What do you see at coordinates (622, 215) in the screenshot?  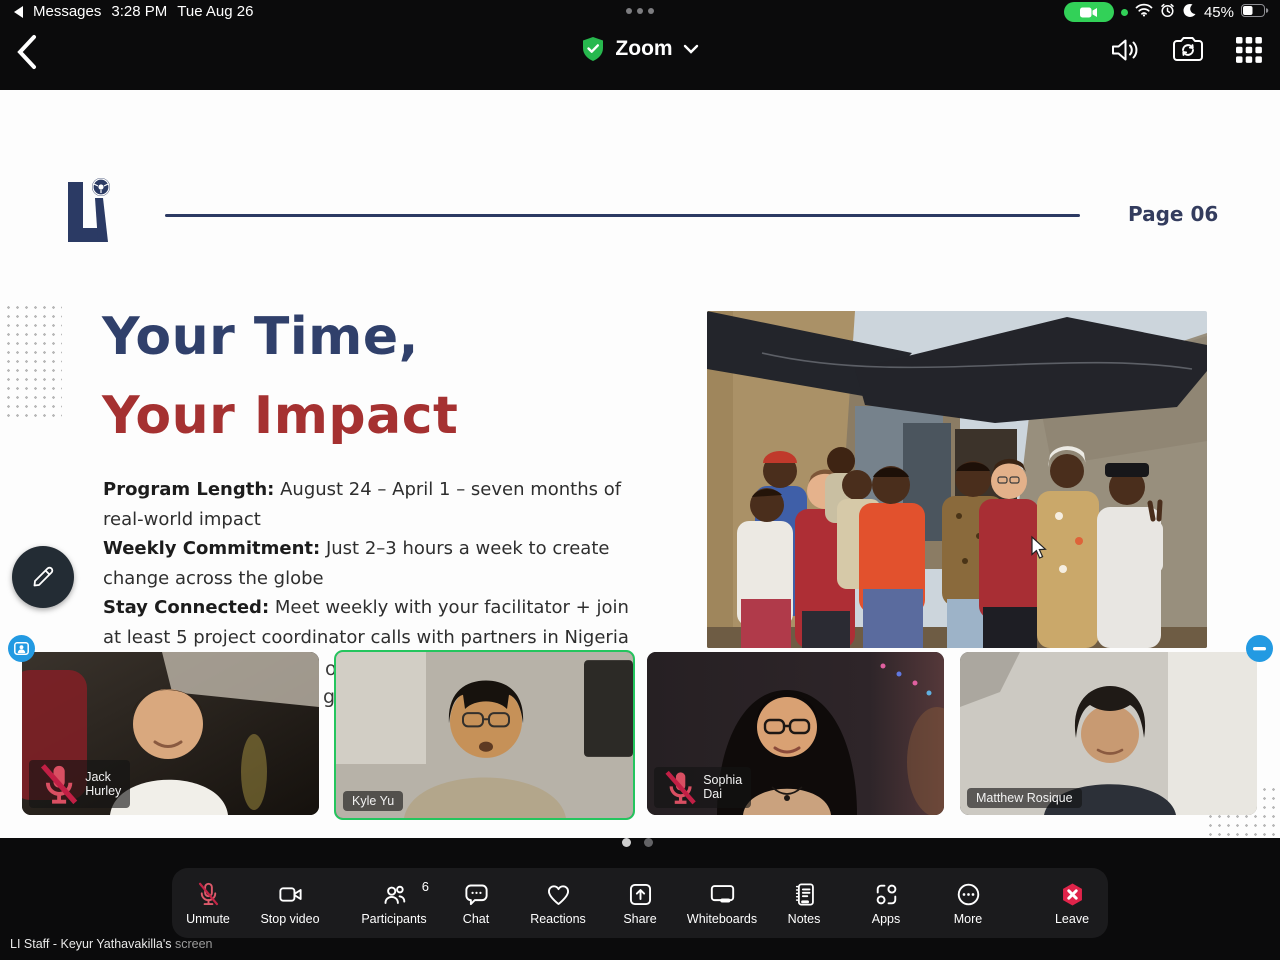 I see `slide-divider-line` at bounding box center [622, 215].